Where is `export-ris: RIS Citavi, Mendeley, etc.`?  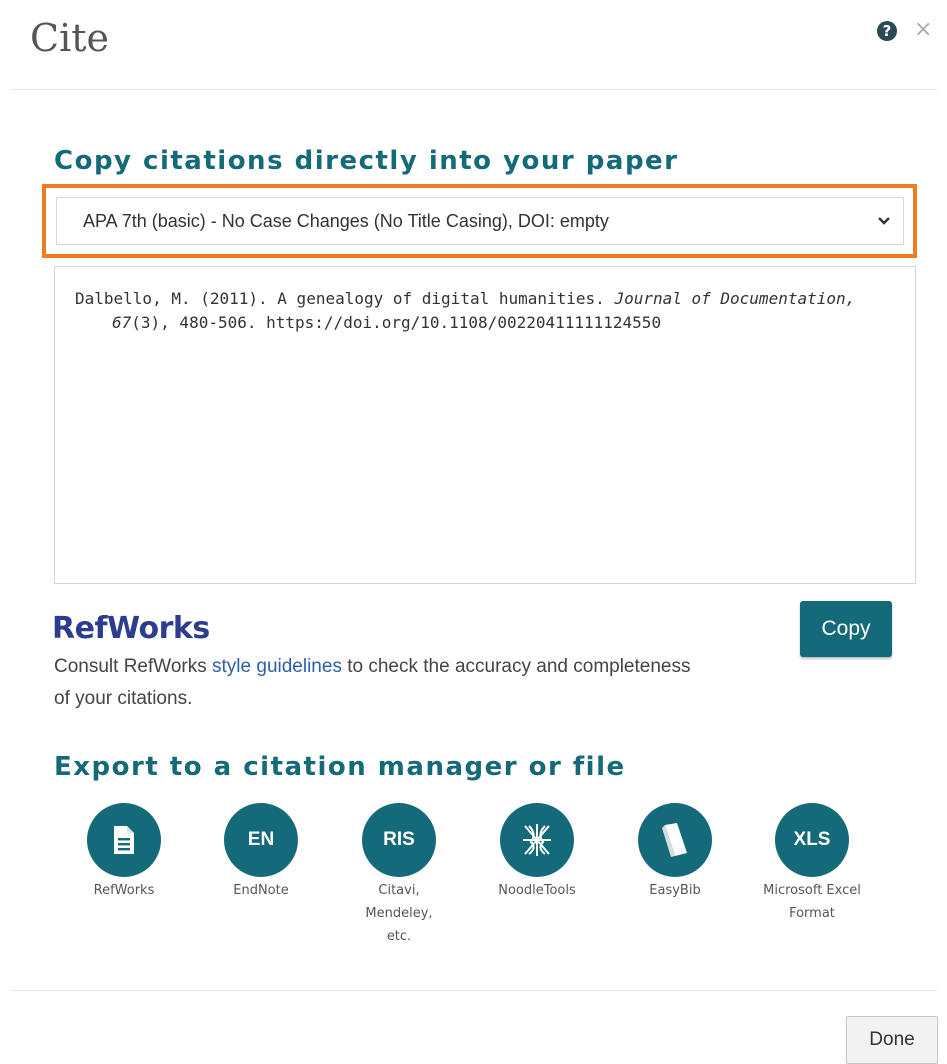
export-ris: RIS Citavi, Mendeley, etc. is located at coordinates (399, 875).